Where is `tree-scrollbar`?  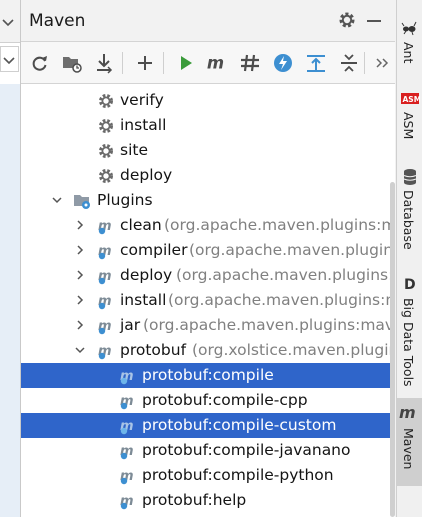
tree-scrollbar is located at coordinates (392, 349).